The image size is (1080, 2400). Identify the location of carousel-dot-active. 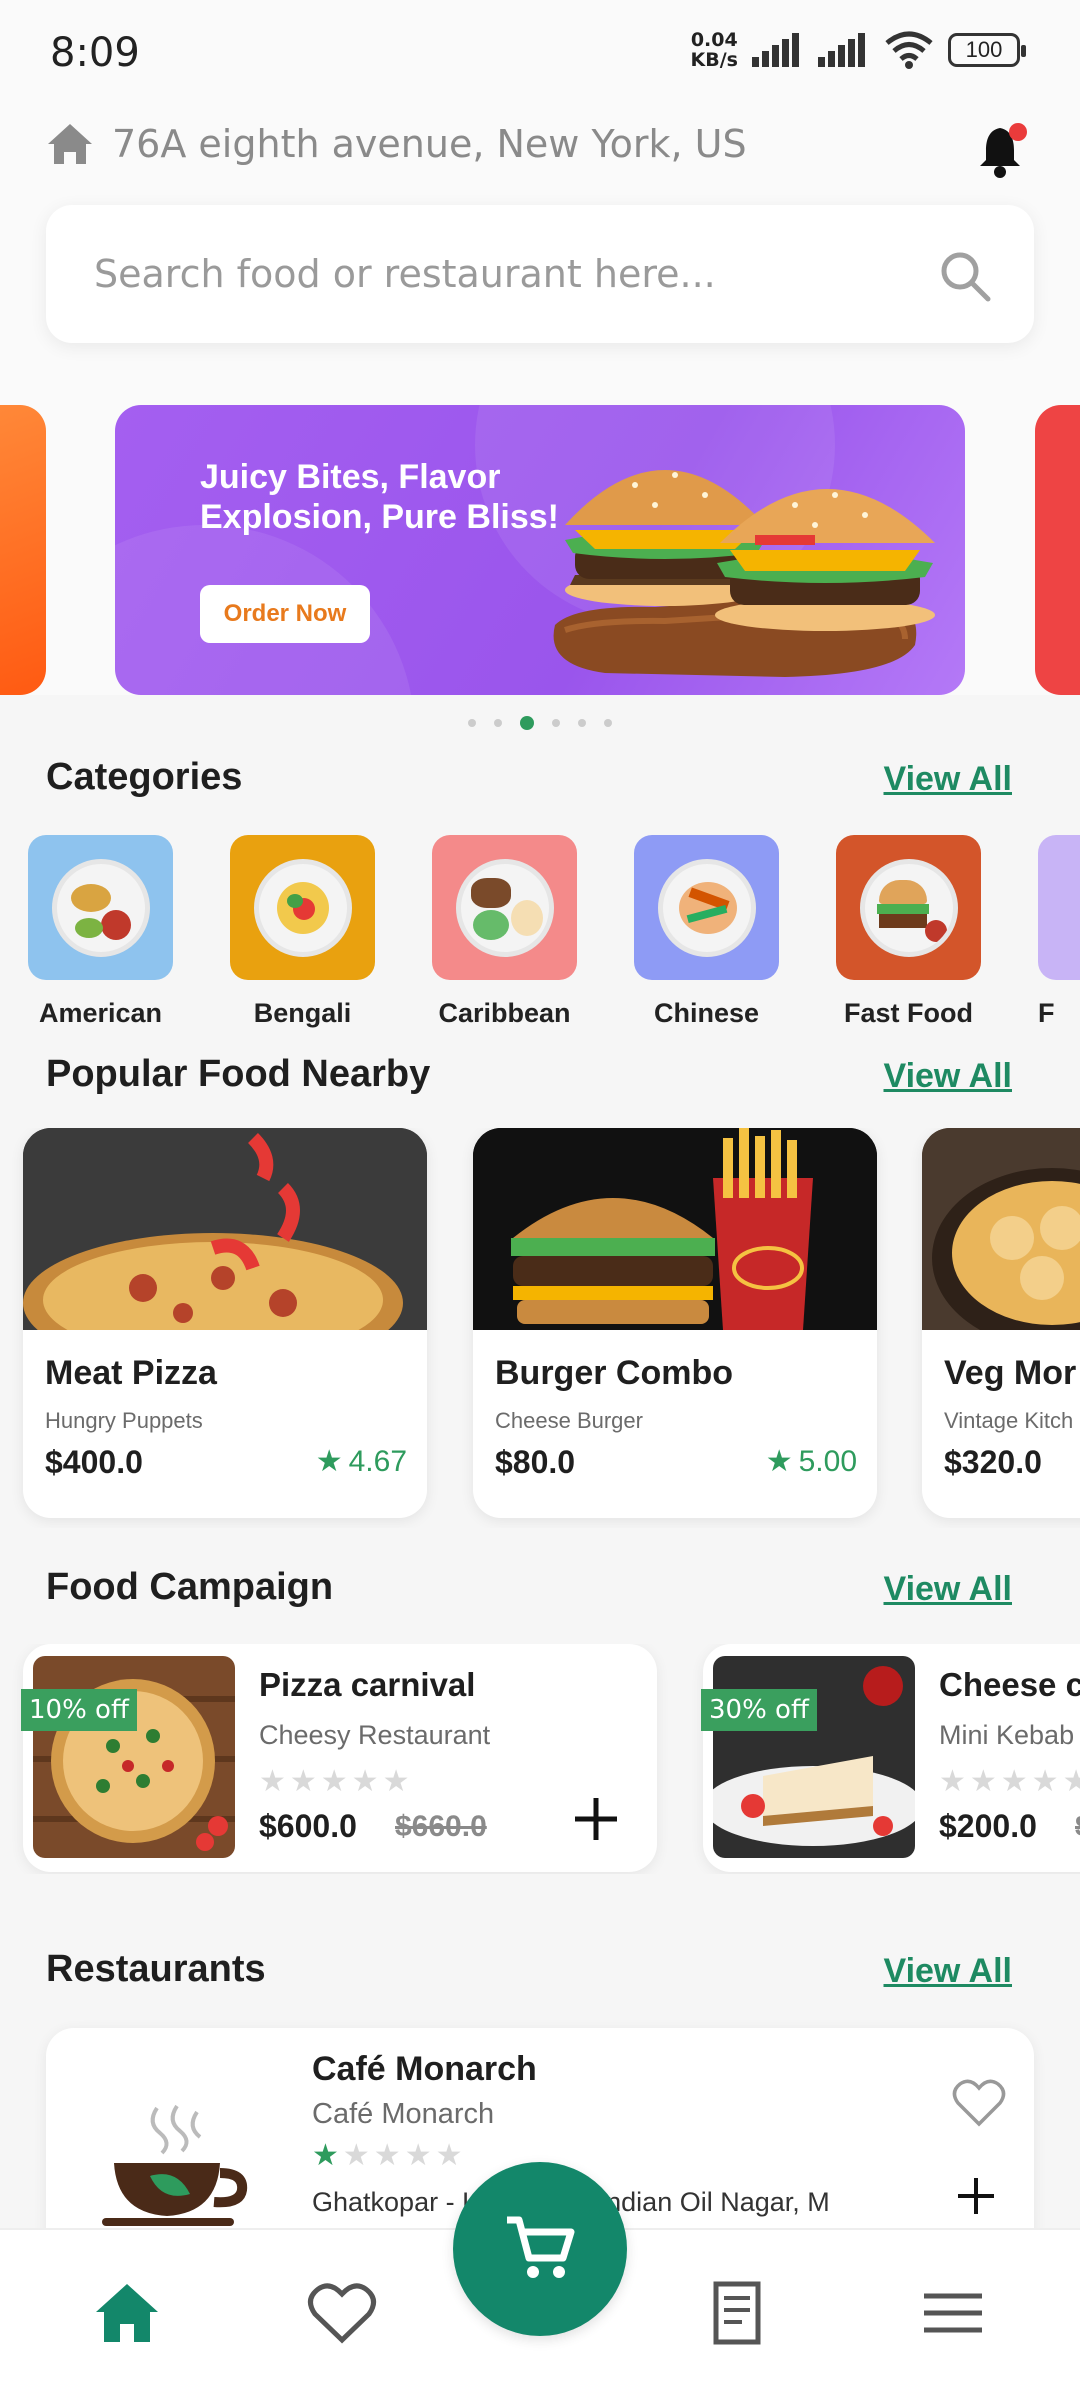
(527, 723).